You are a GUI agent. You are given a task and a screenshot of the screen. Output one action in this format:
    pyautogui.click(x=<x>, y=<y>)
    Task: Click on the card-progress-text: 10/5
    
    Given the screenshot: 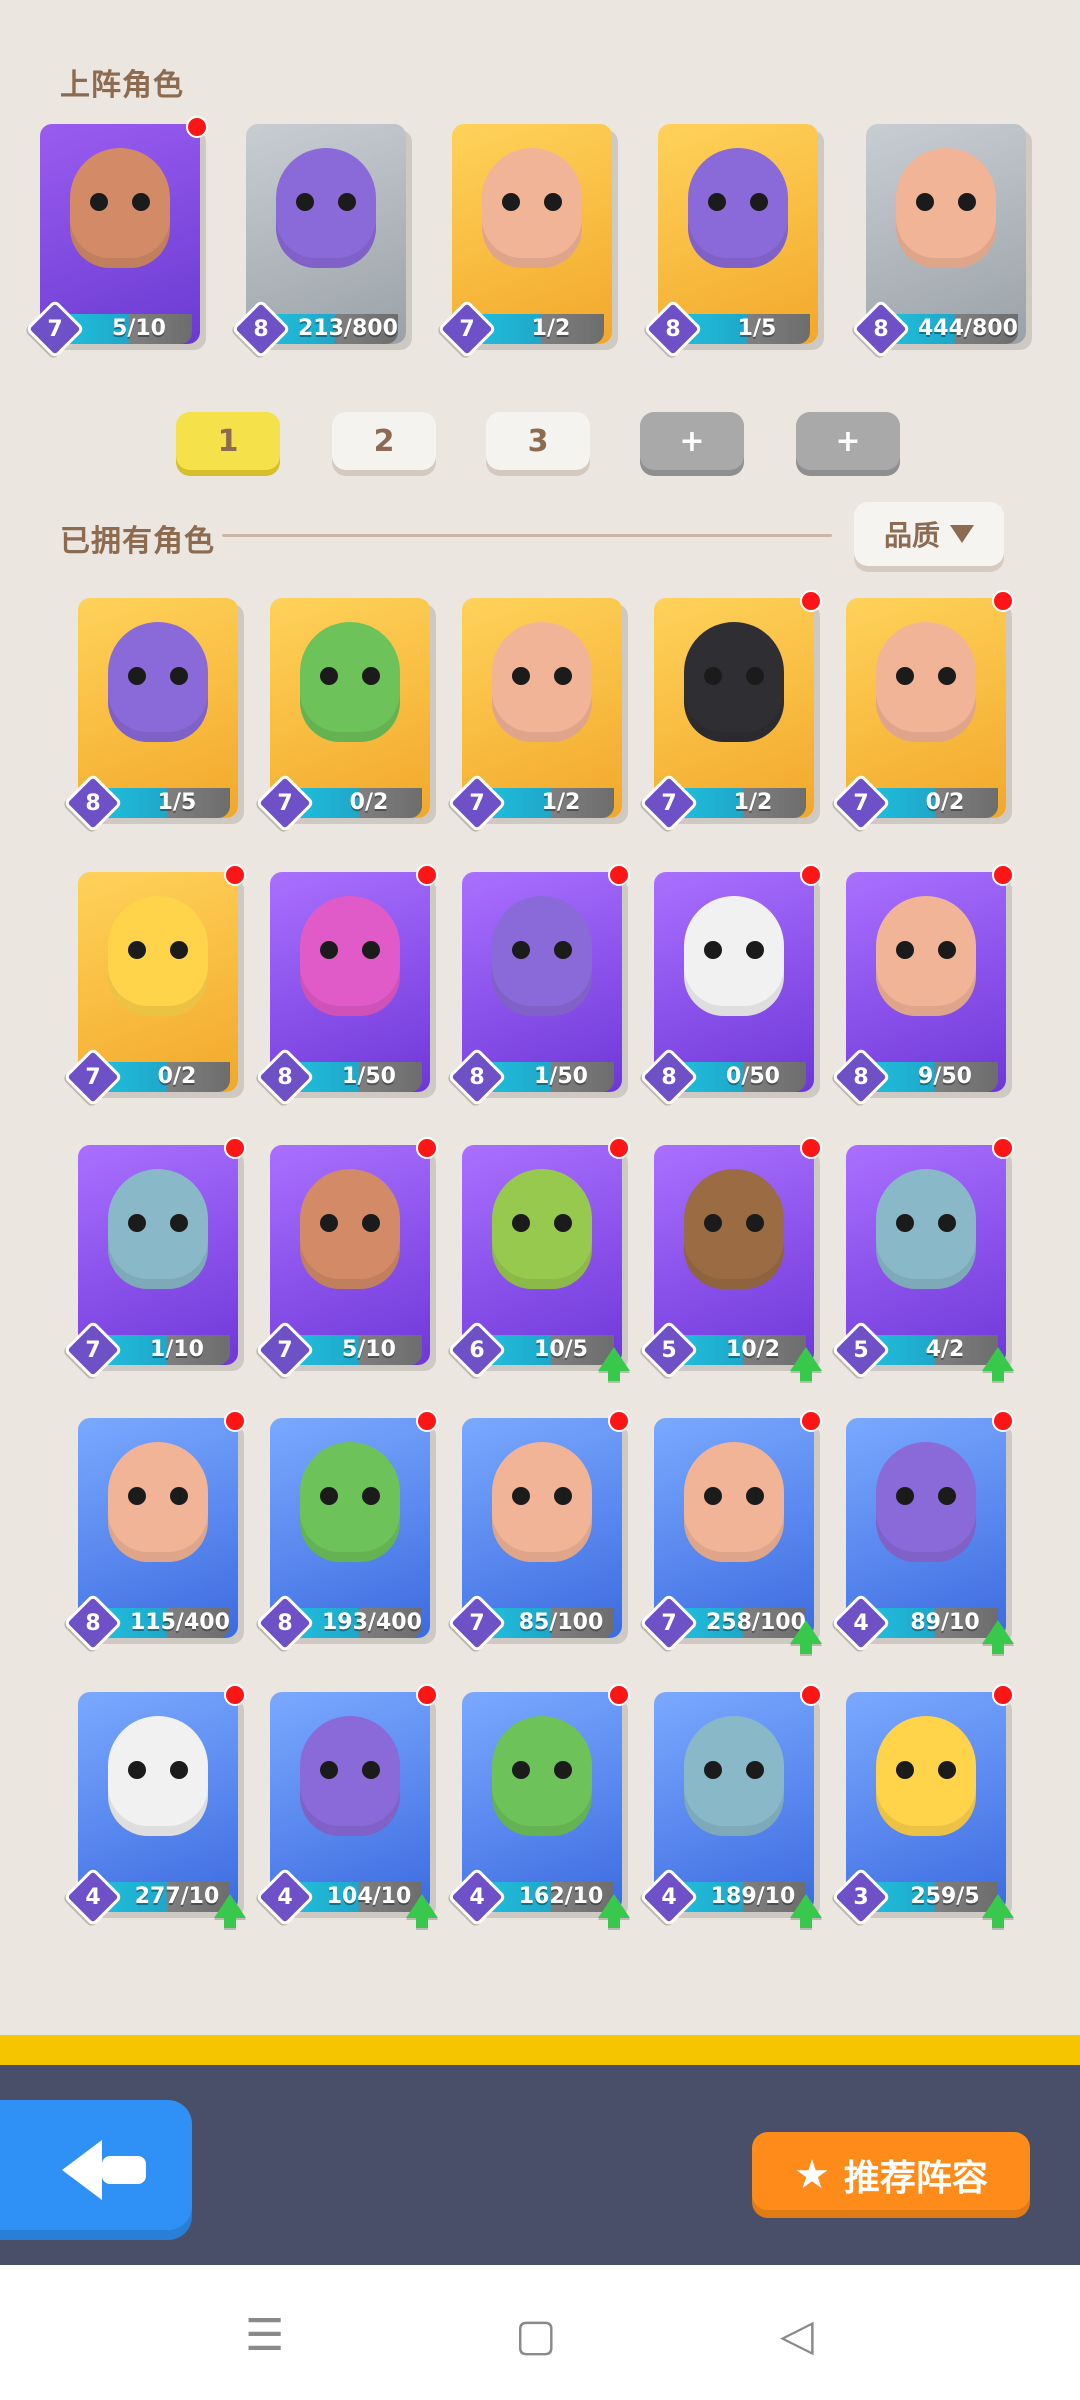 What is the action you would take?
    pyautogui.click(x=561, y=1349)
    